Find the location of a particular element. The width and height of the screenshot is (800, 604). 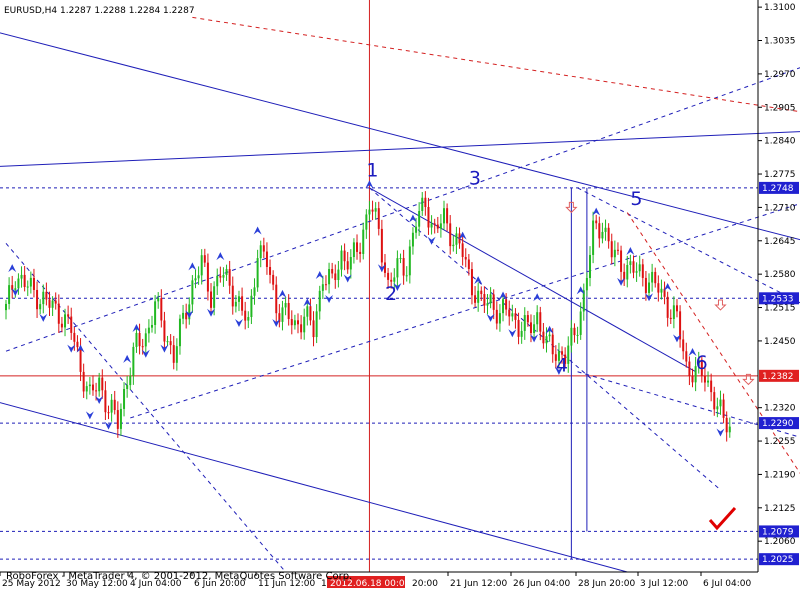

price-tick-label: 1.2840 is located at coordinates (780, 142).